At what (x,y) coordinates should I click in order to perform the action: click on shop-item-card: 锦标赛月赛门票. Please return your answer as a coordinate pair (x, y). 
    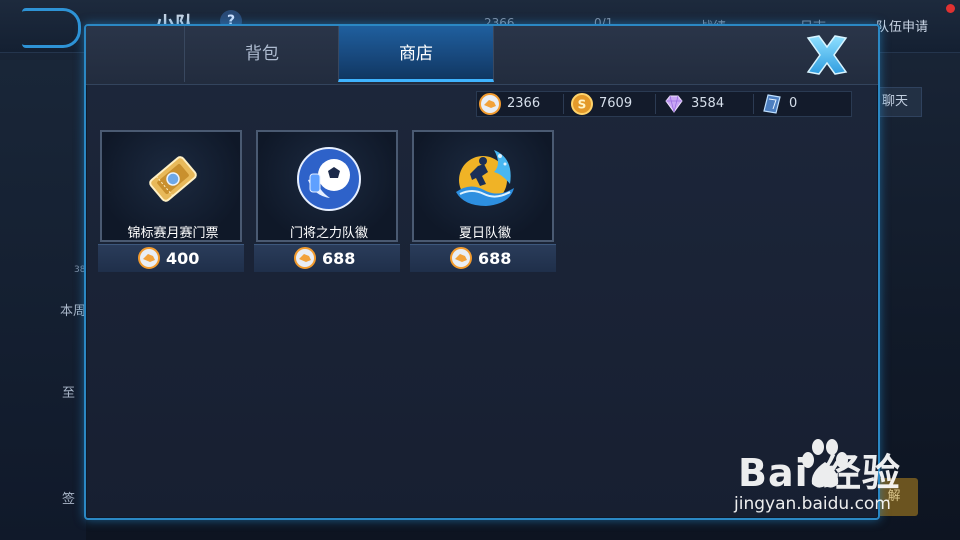
    Looking at the image, I should click on (171, 186).